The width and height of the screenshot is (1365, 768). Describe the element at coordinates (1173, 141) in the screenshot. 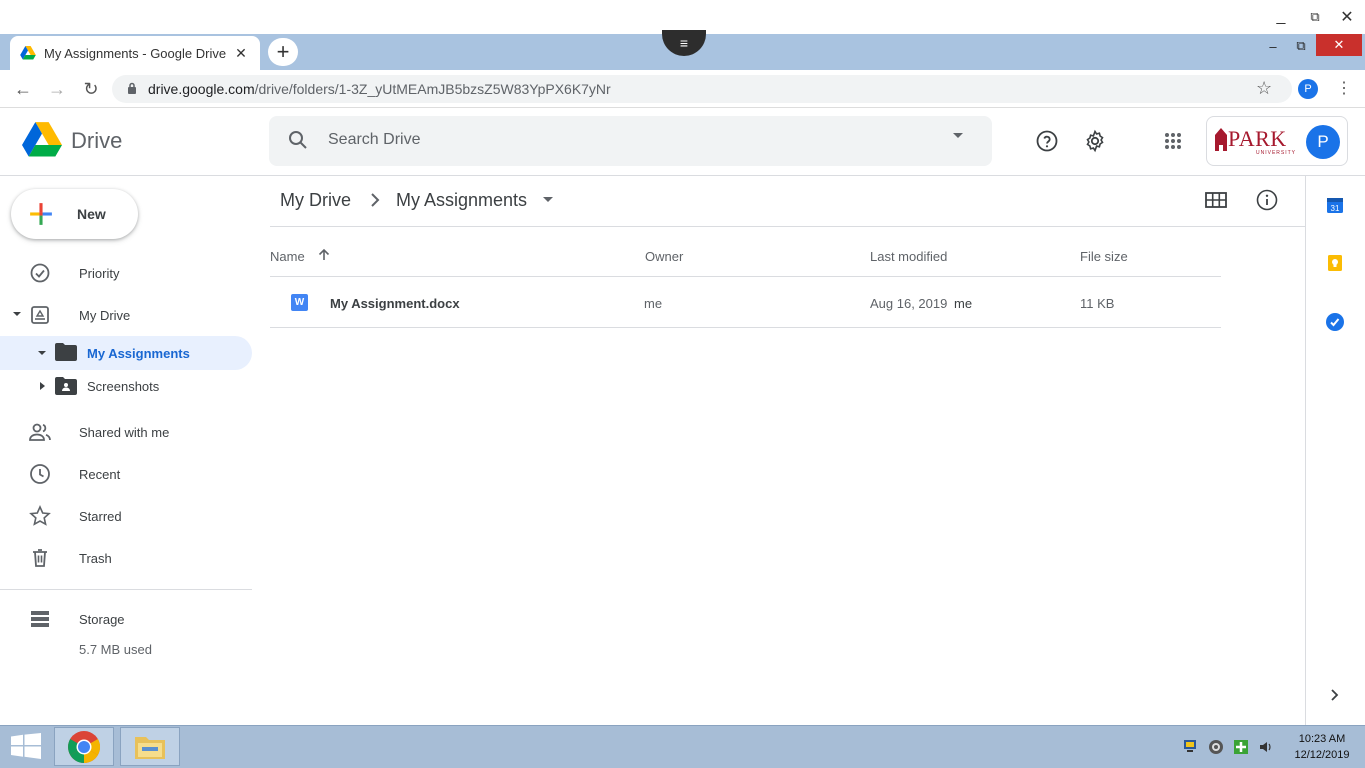

I see `apps-grid-icon` at that location.